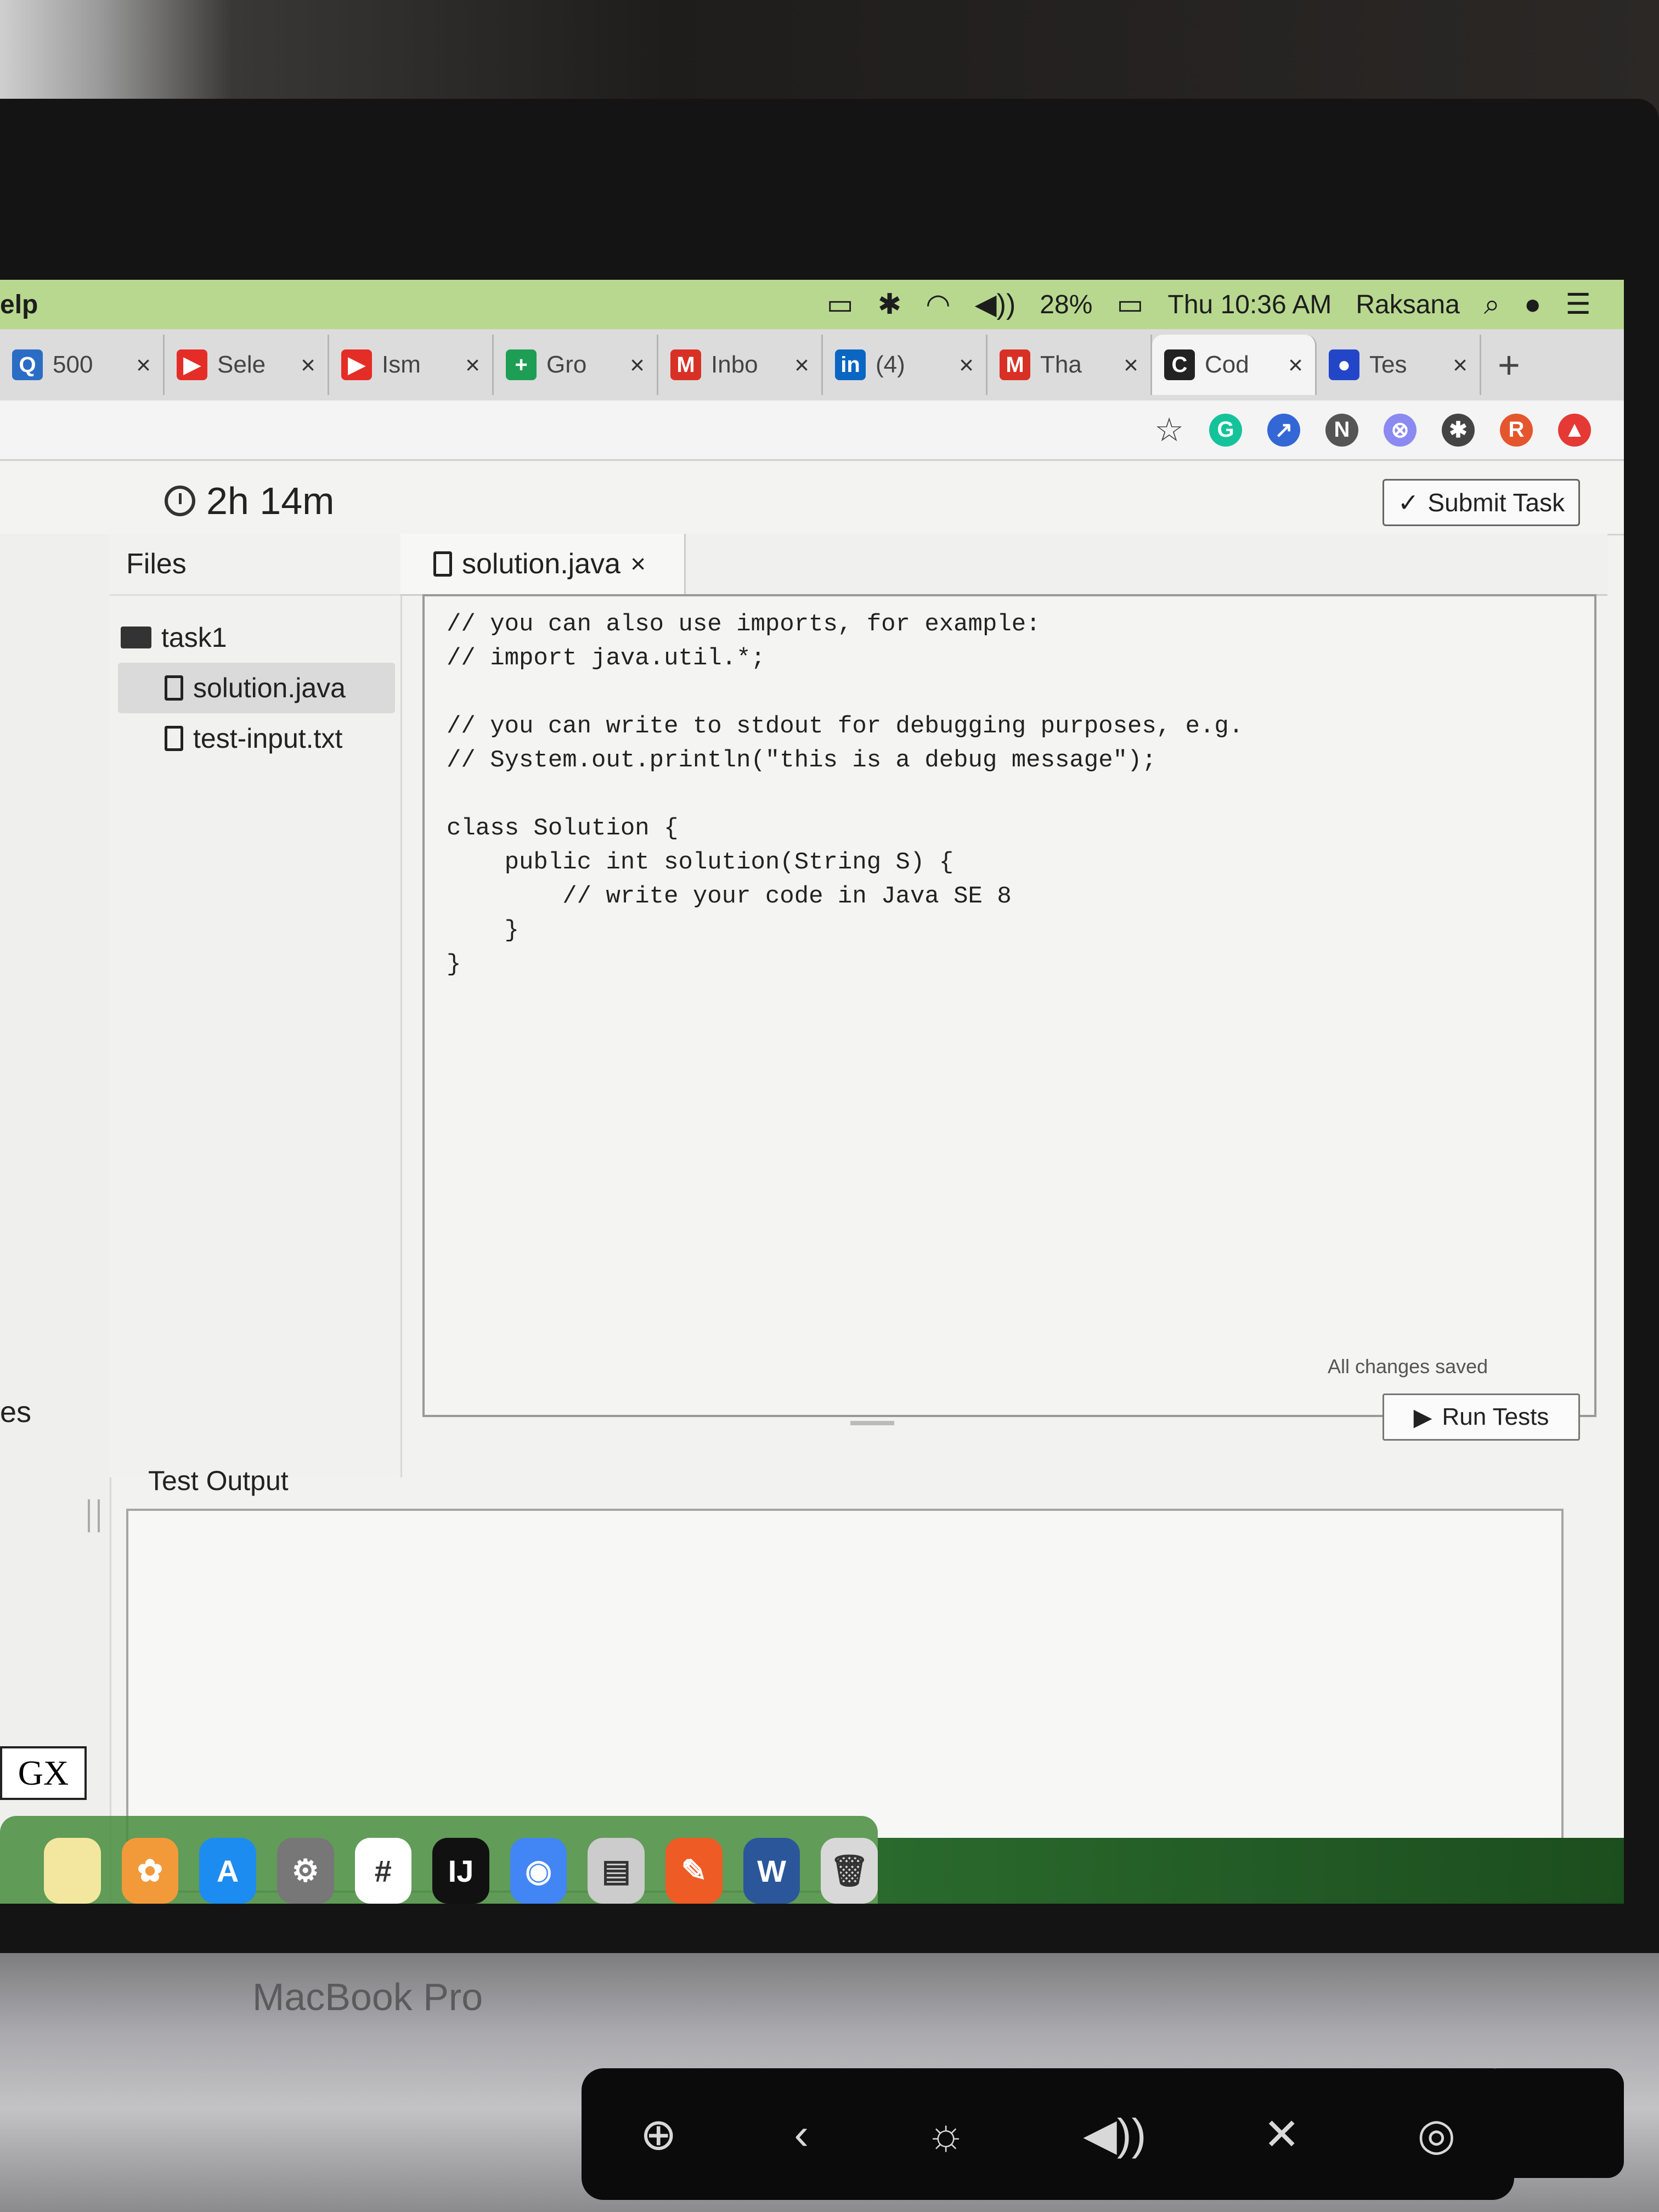  I want to click on notification-center-icon: ☰, so click(1578, 304).